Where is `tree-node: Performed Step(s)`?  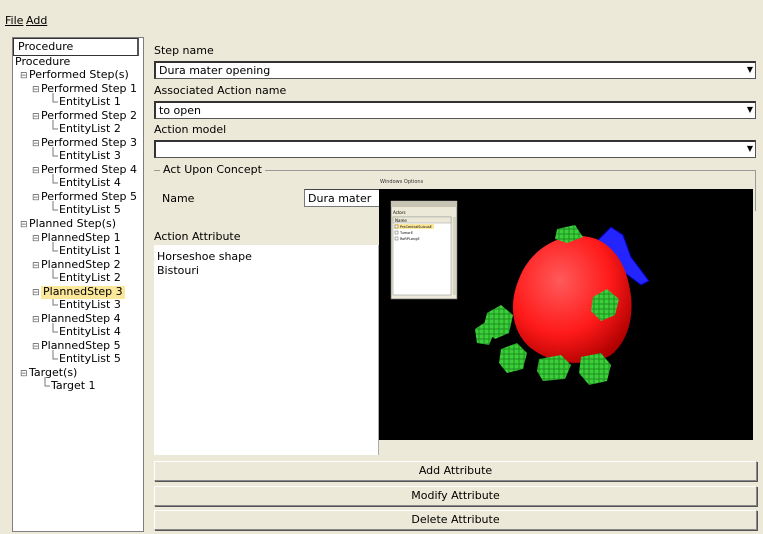
tree-node: Performed Step(s) is located at coordinates (79, 75).